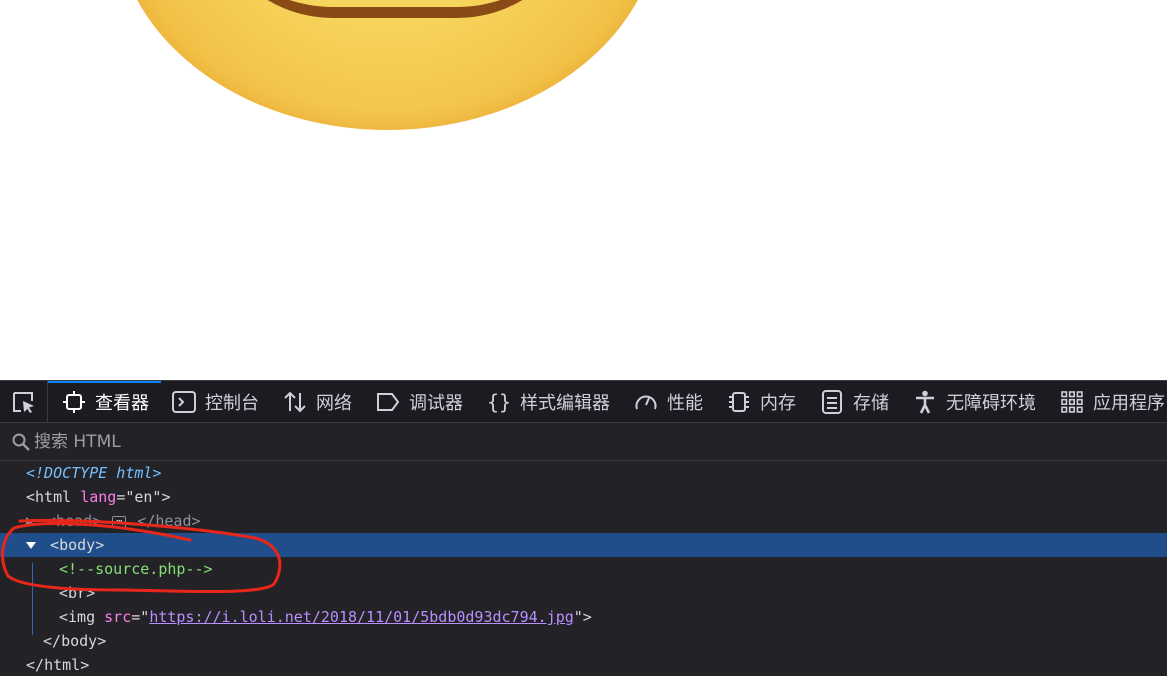 The height and width of the screenshot is (677, 1167). I want to click on network-arrows-icon, so click(295, 402).